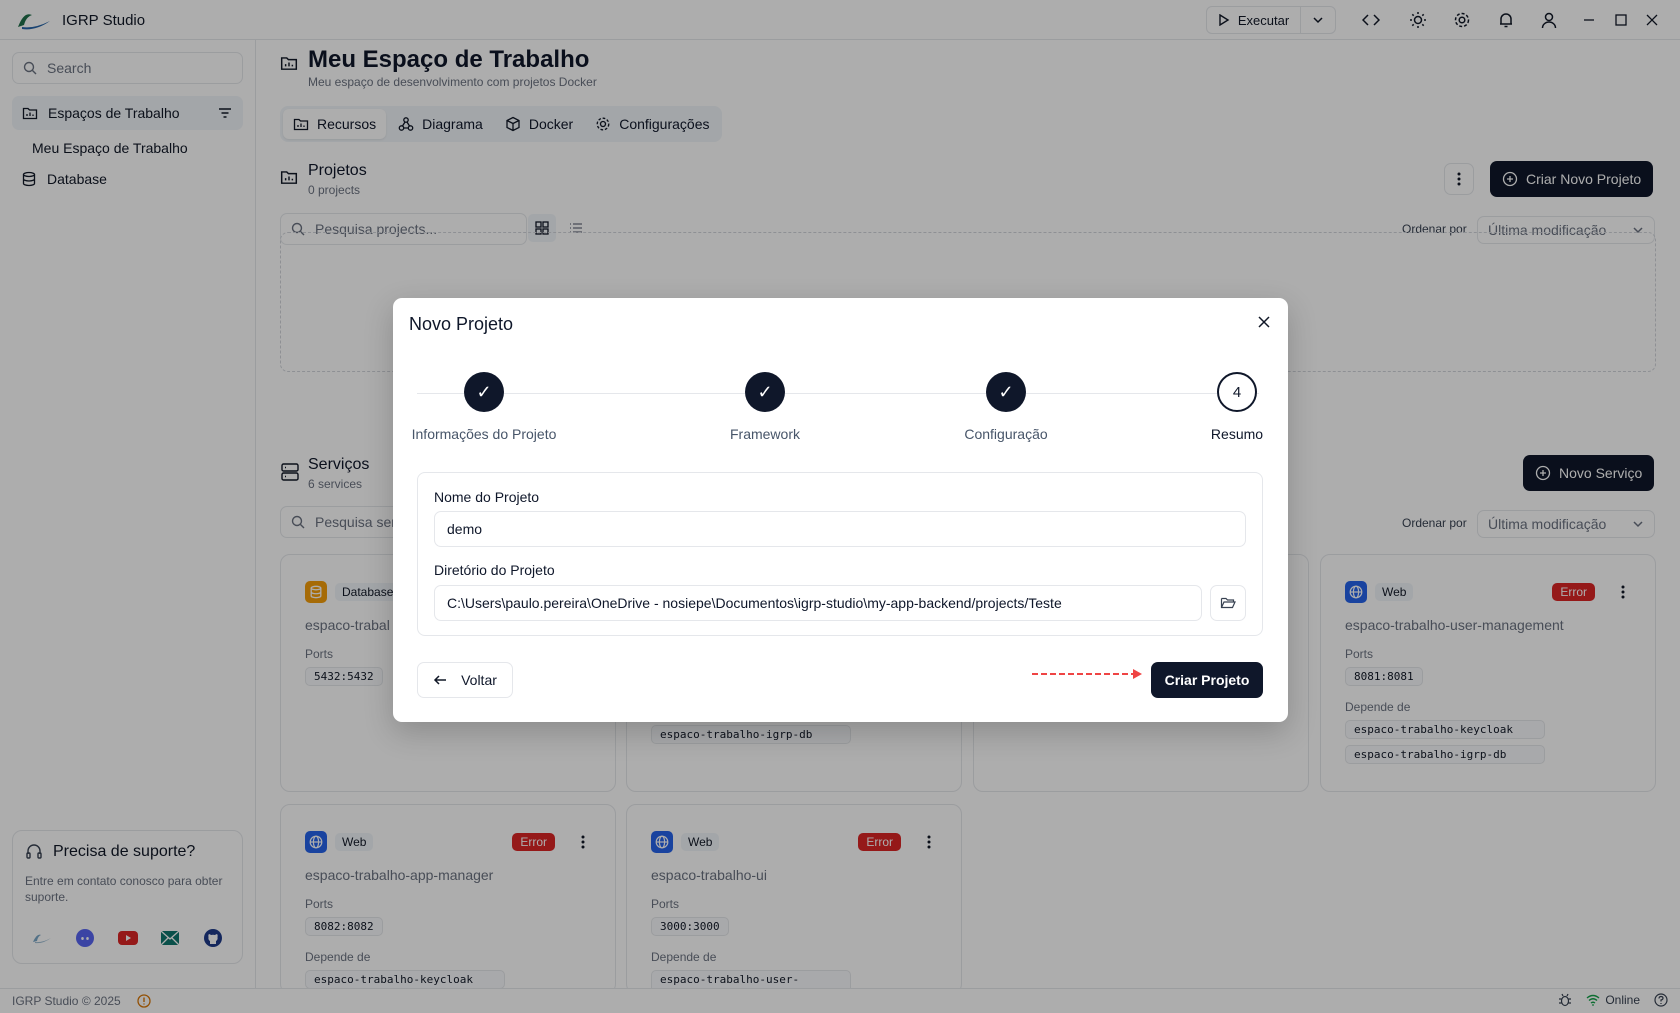 This screenshot has height=1013, width=1680. What do you see at coordinates (1237, 392) in the screenshot?
I see `step-number: 4` at bounding box center [1237, 392].